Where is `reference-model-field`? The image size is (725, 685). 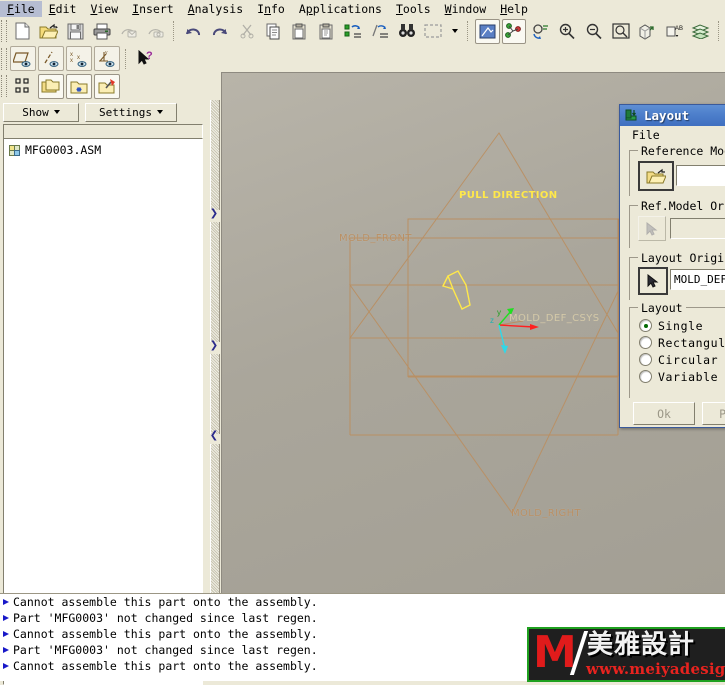
reference-model-field is located at coordinates (700, 175).